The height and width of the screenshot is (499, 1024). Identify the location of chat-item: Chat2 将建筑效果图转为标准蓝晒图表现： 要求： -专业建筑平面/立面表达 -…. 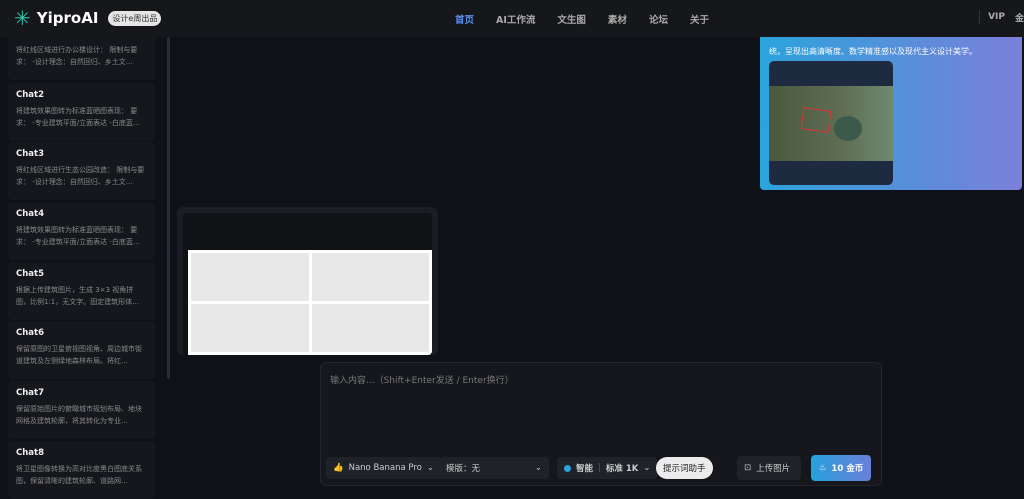
(81, 112).